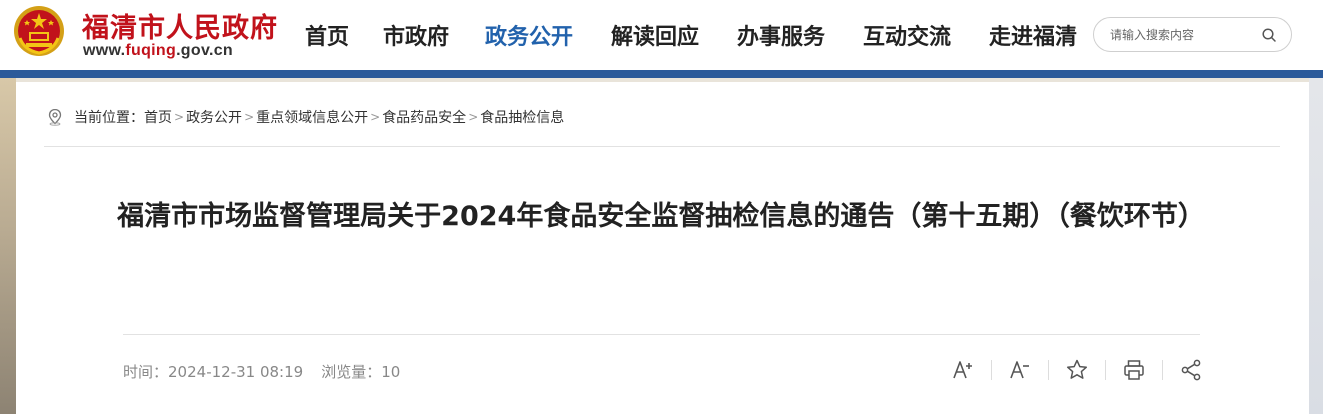 The height and width of the screenshot is (414, 1323). I want to click on print-button, so click(1134, 370).